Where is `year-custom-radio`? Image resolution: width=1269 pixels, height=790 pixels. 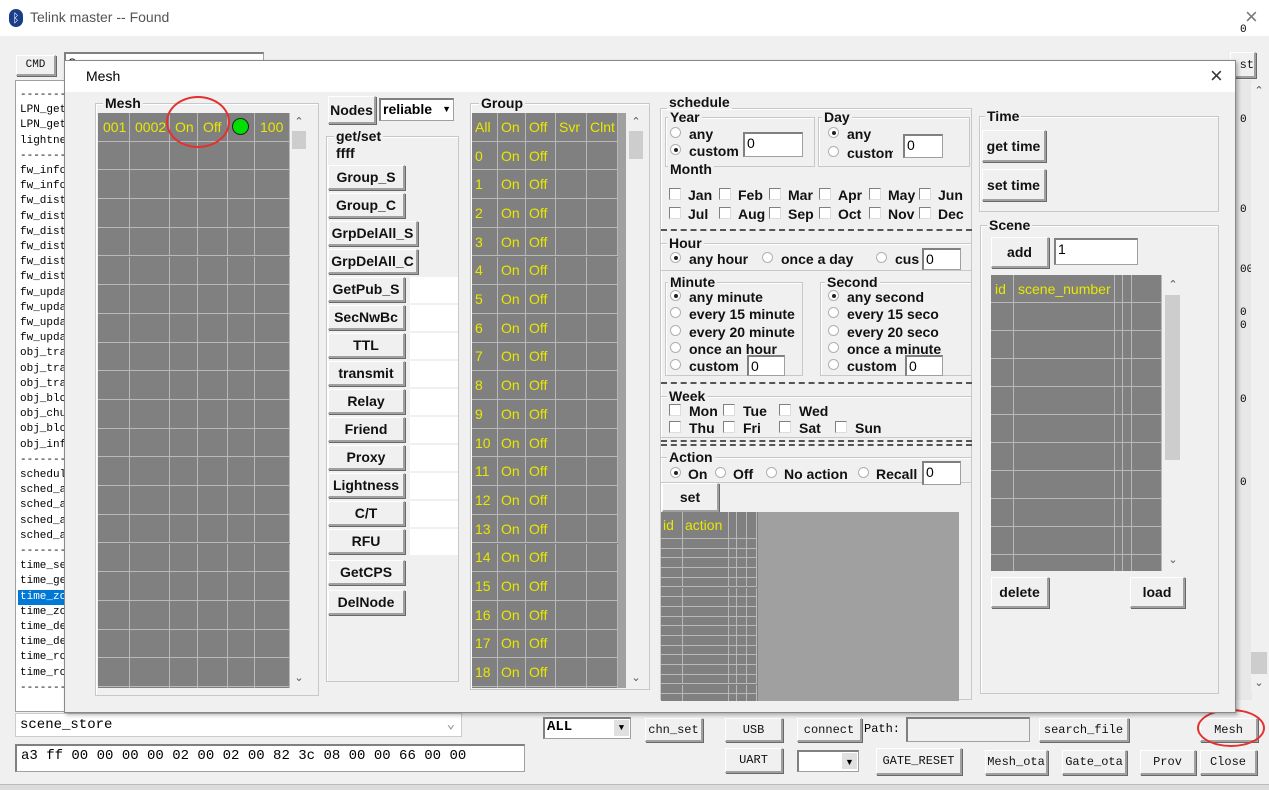 year-custom-radio is located at coordinates (675, 149).